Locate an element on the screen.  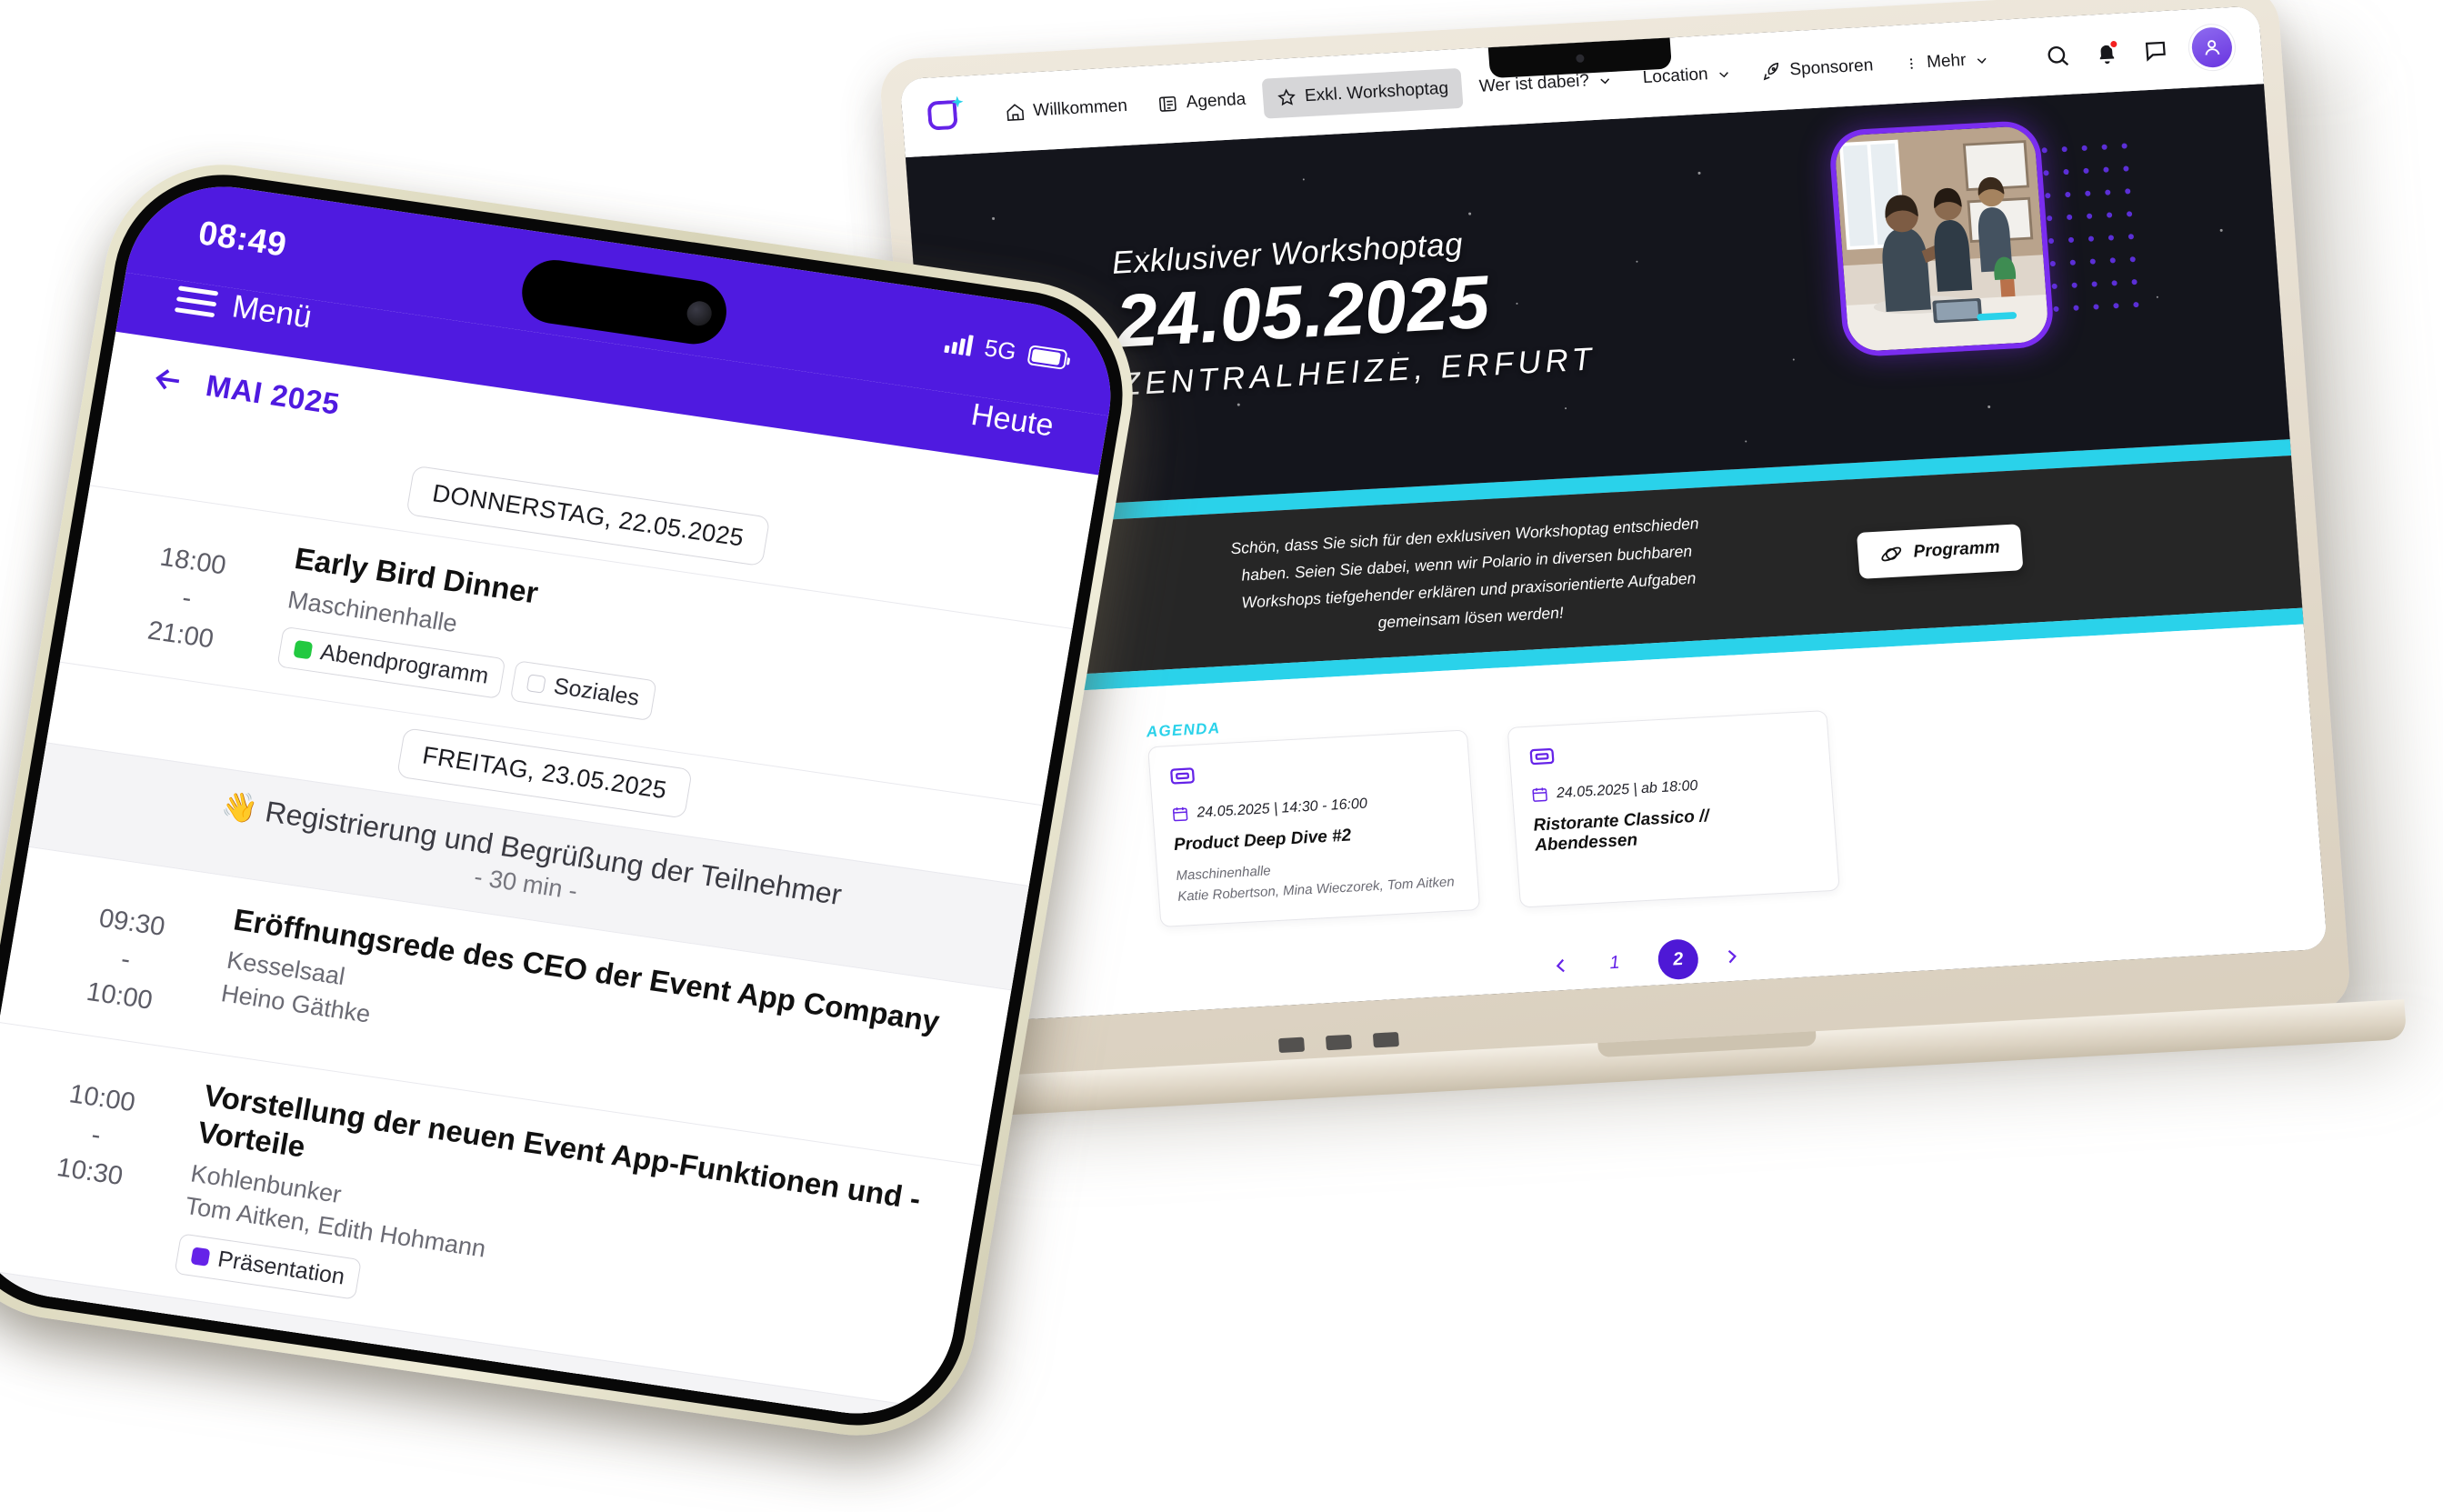
user-icon is located at coordinates (2212, 47).